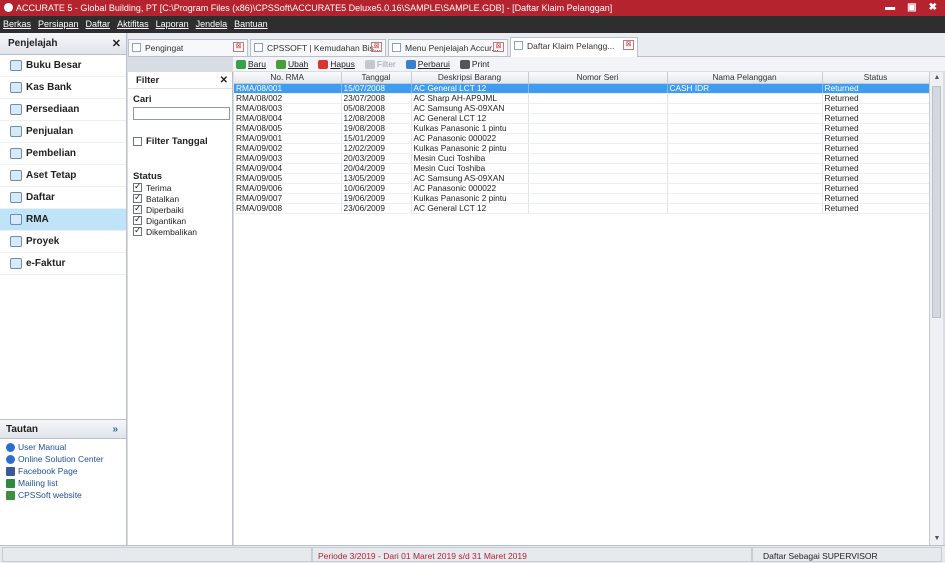 This screenshot has height=563, width=945. I want to click on vertical-scrollbar: ▲ ▼, so click(936, 308).